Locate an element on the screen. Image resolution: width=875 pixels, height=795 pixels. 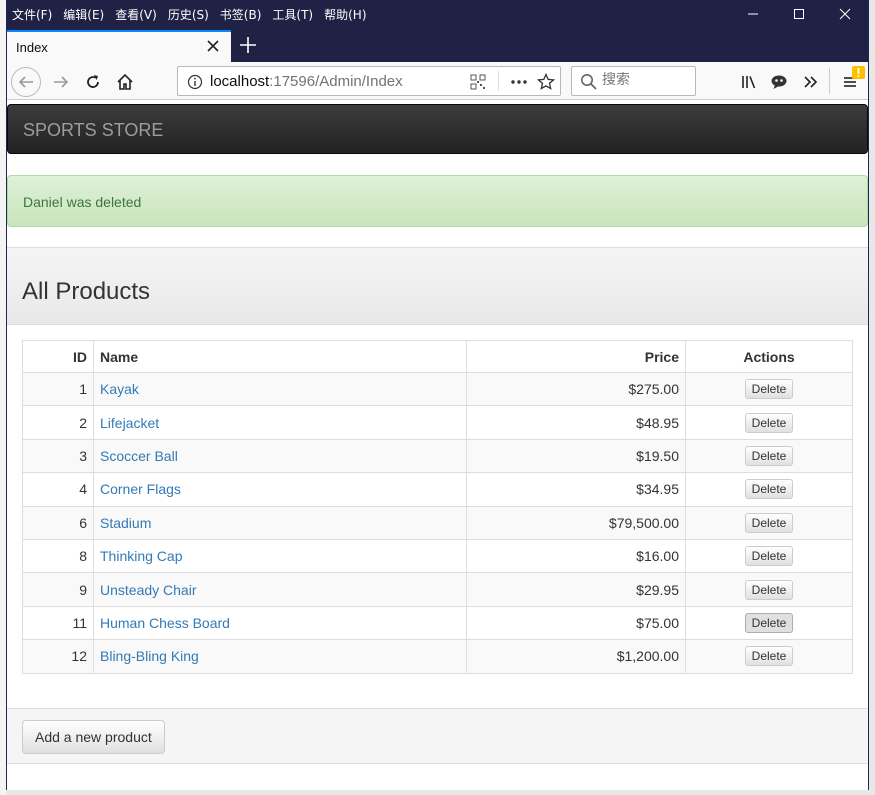
new-tab-plus-icon is located at coordinates (248, 45).